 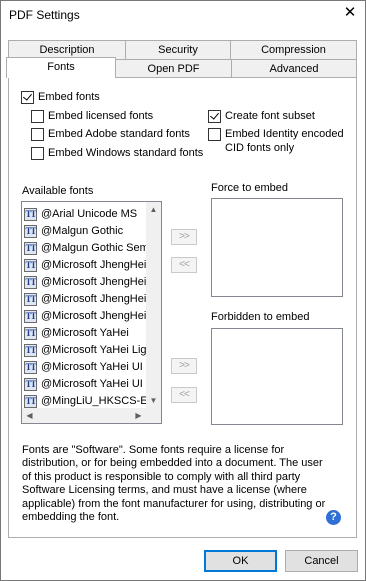 I want to click on force-to-embed-list, so click(x=277, y=247).